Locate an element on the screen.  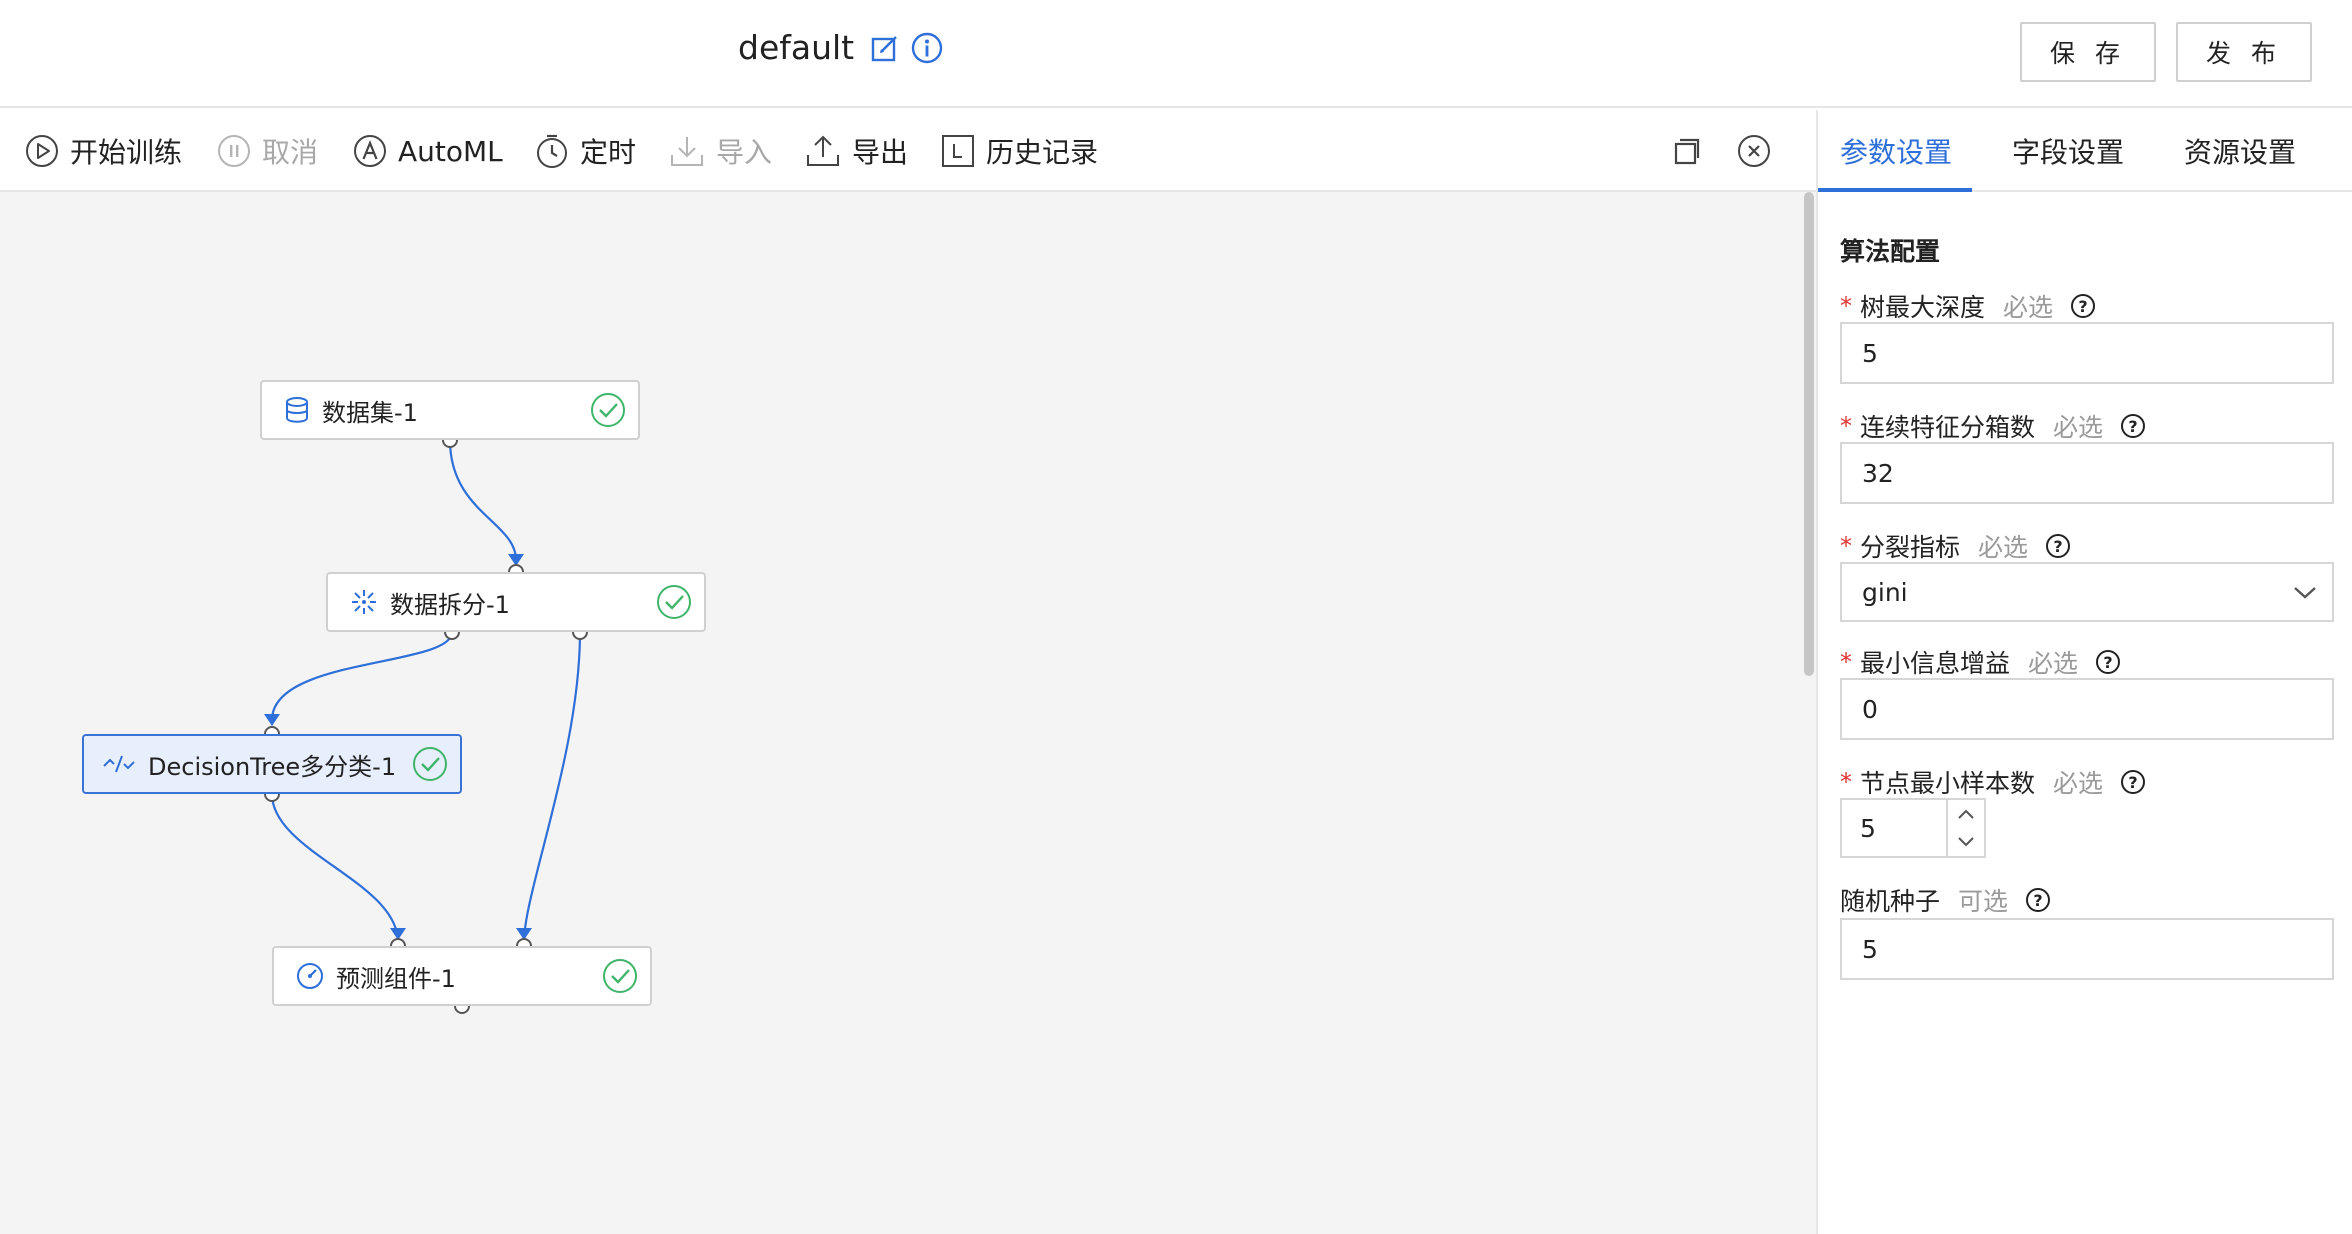
select-value: gini is located at coordinates (1885, 592).